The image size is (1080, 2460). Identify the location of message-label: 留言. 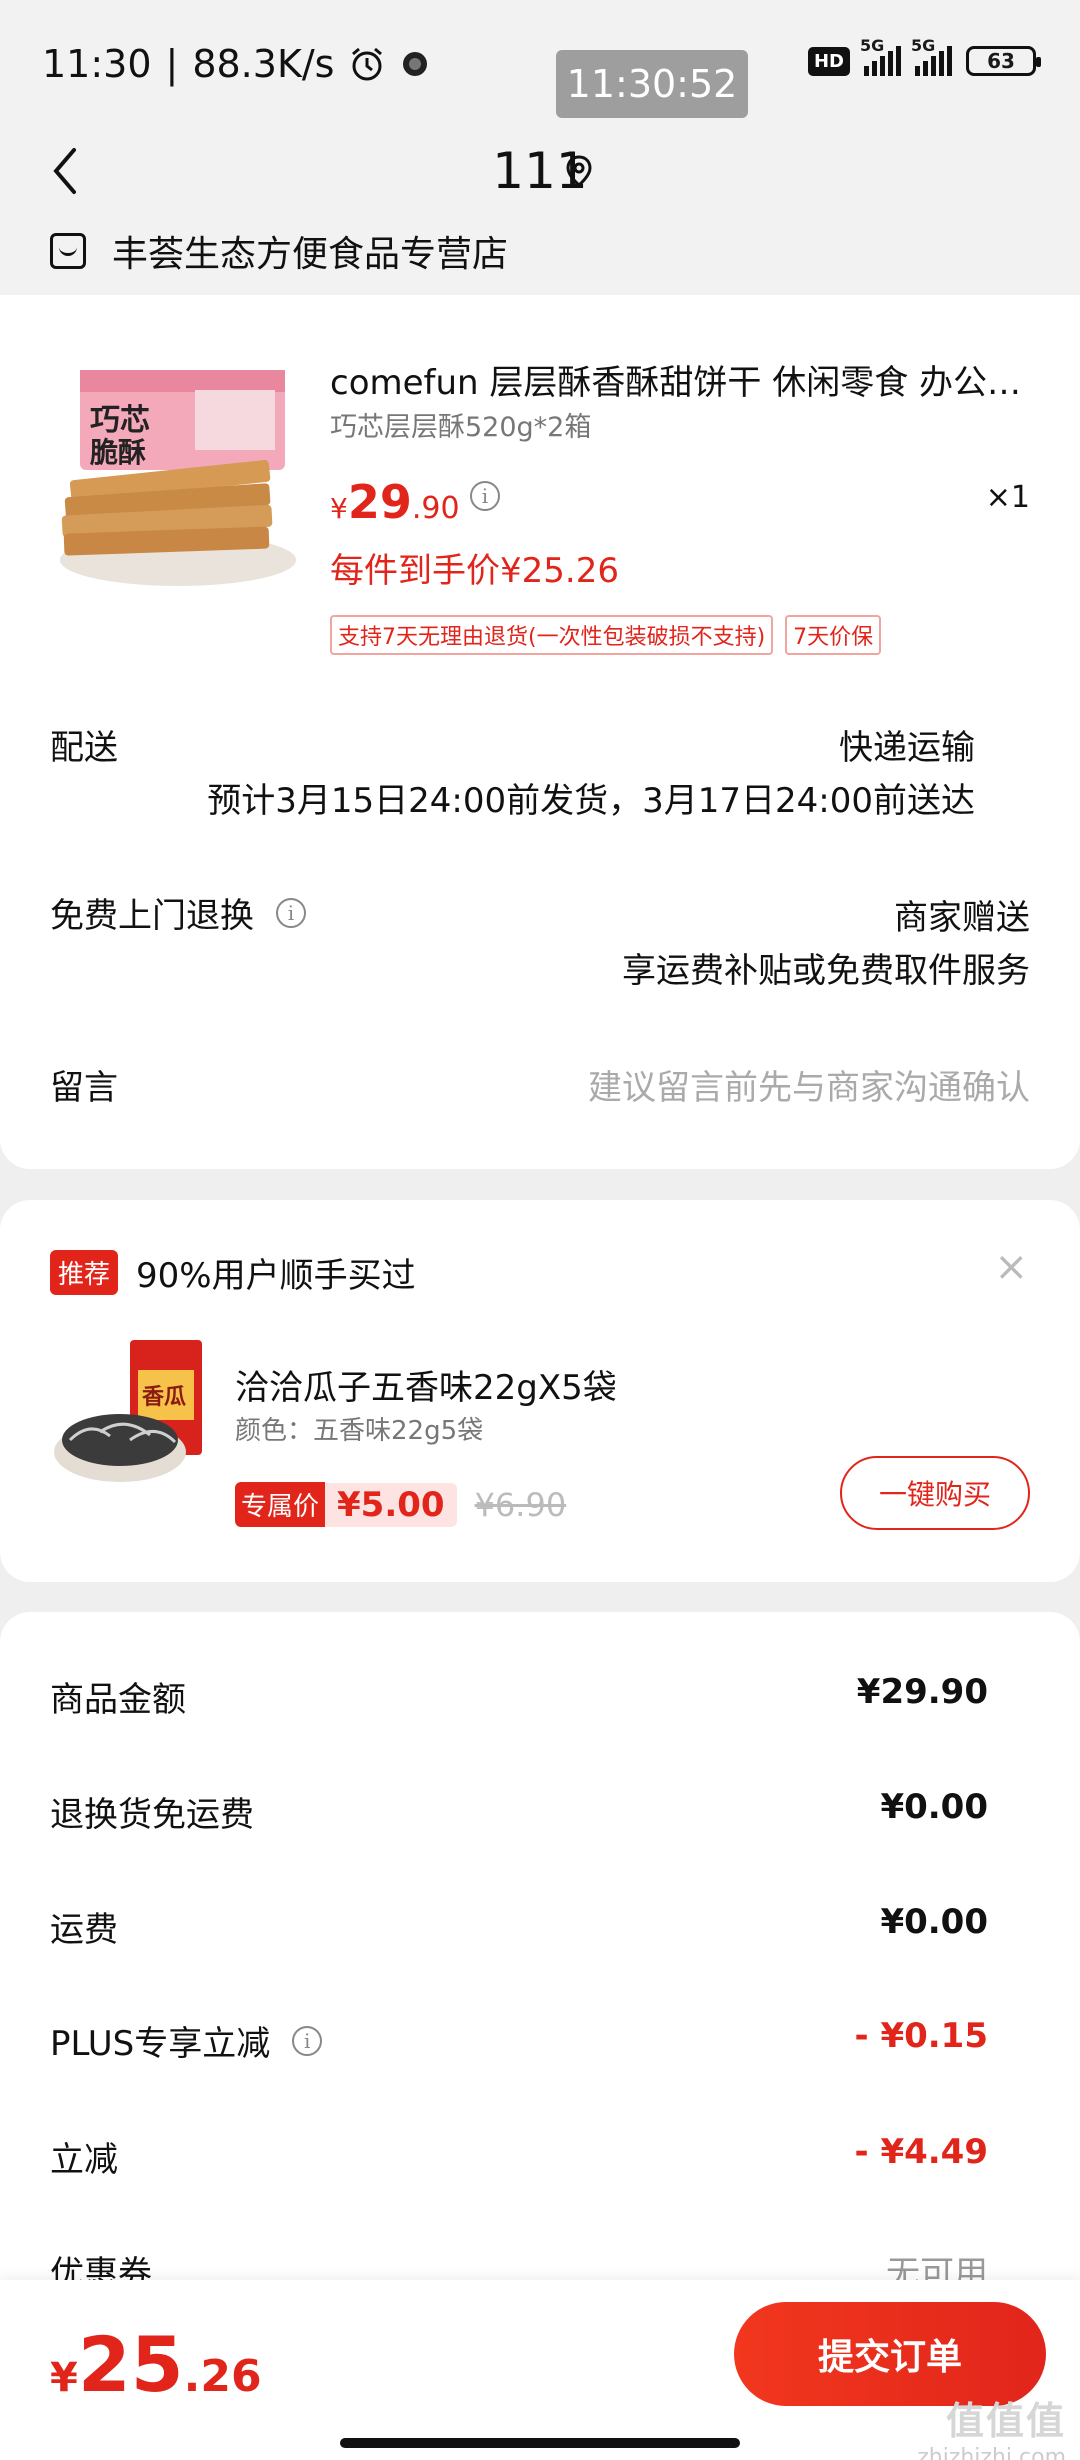
(84, 1088).